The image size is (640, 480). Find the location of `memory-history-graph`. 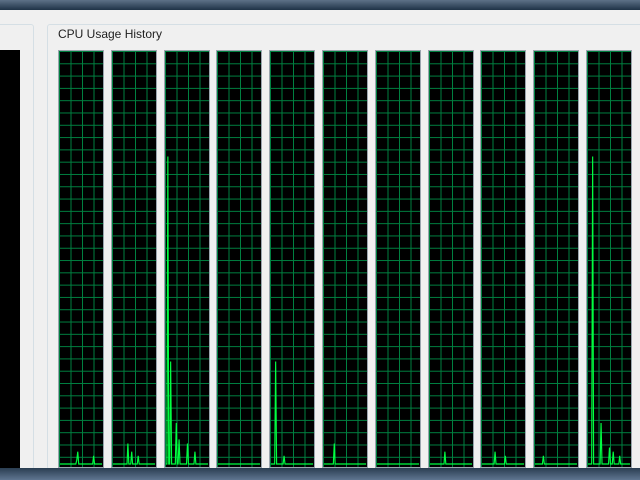

memory-history-graph is located at coordinates (10, 259).